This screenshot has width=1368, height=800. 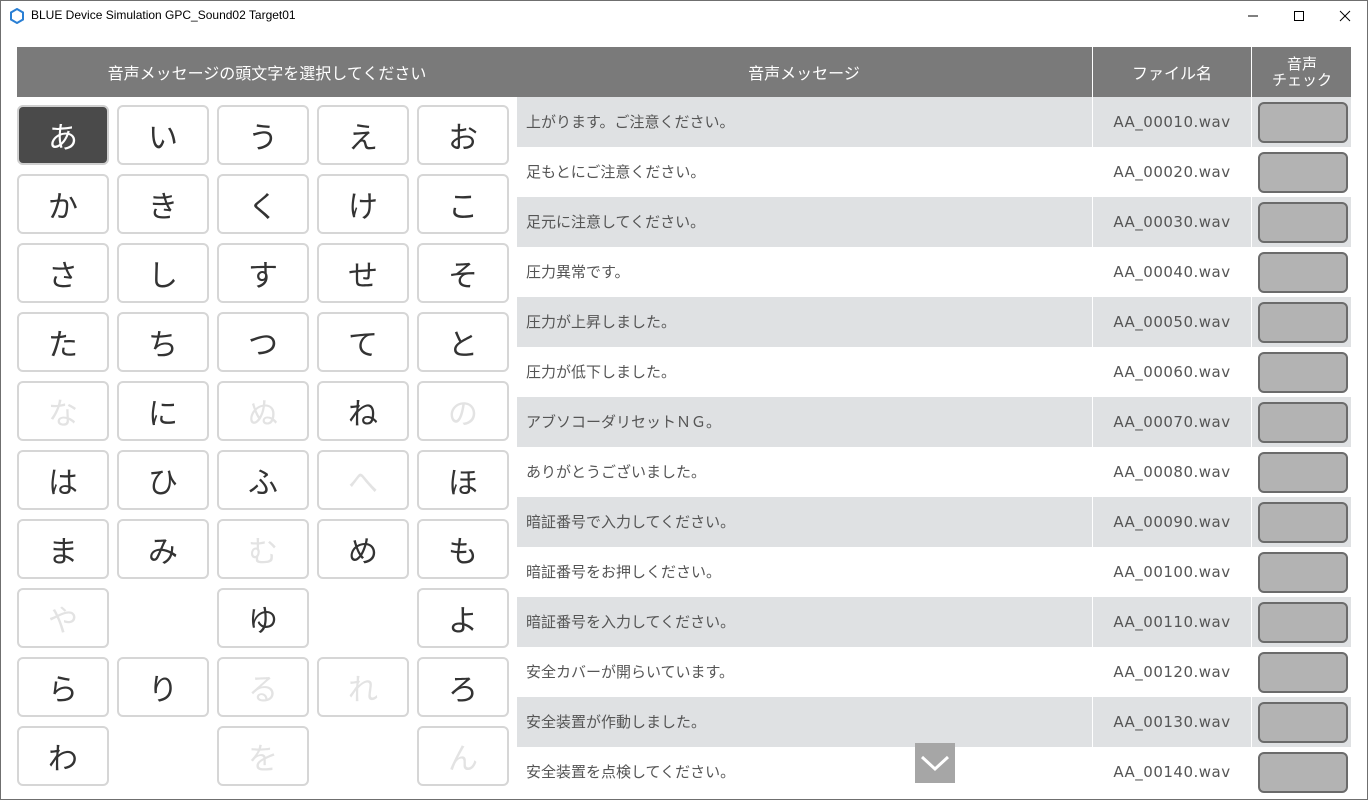 What do you see at coordinates (463, 480) in the screenshot?
I see `kana-button: ほ` at bounding box center [463, 480].